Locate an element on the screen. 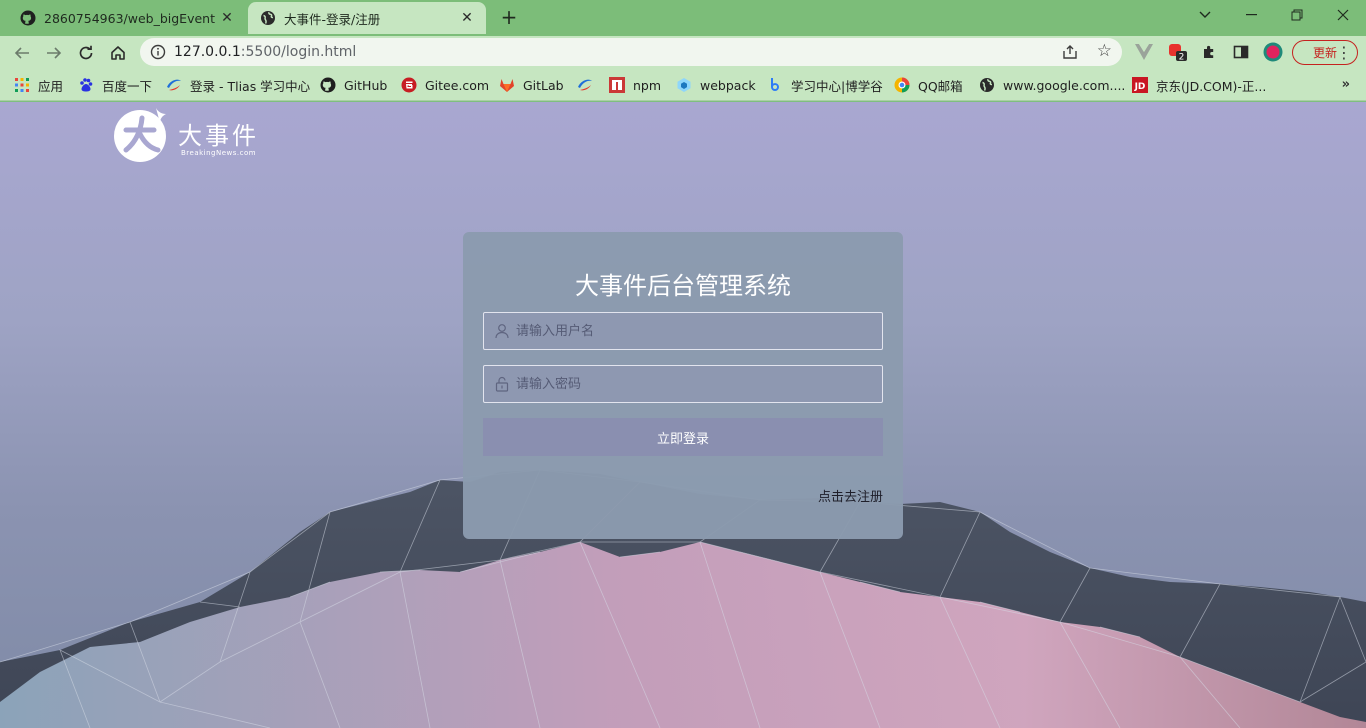 Image resolution: width=1366 pixels, height=728 pixels. home-button is located at coordinates (118, 53).